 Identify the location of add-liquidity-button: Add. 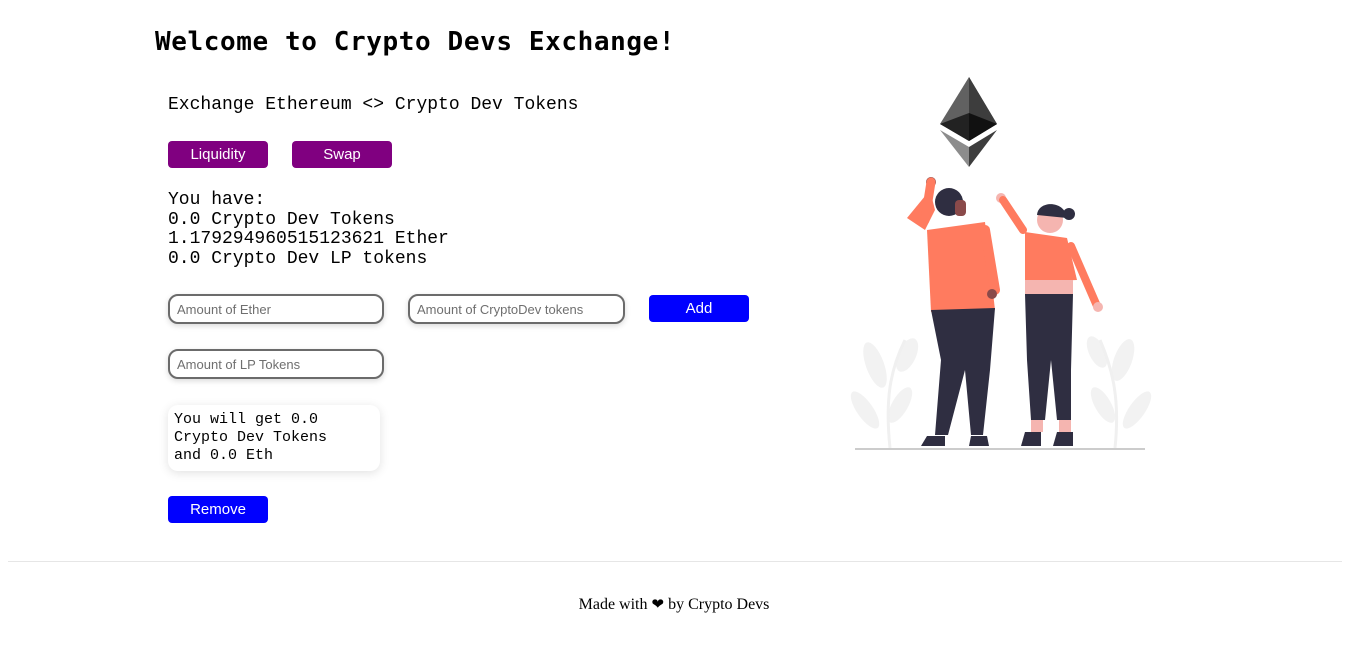
(699, 308).